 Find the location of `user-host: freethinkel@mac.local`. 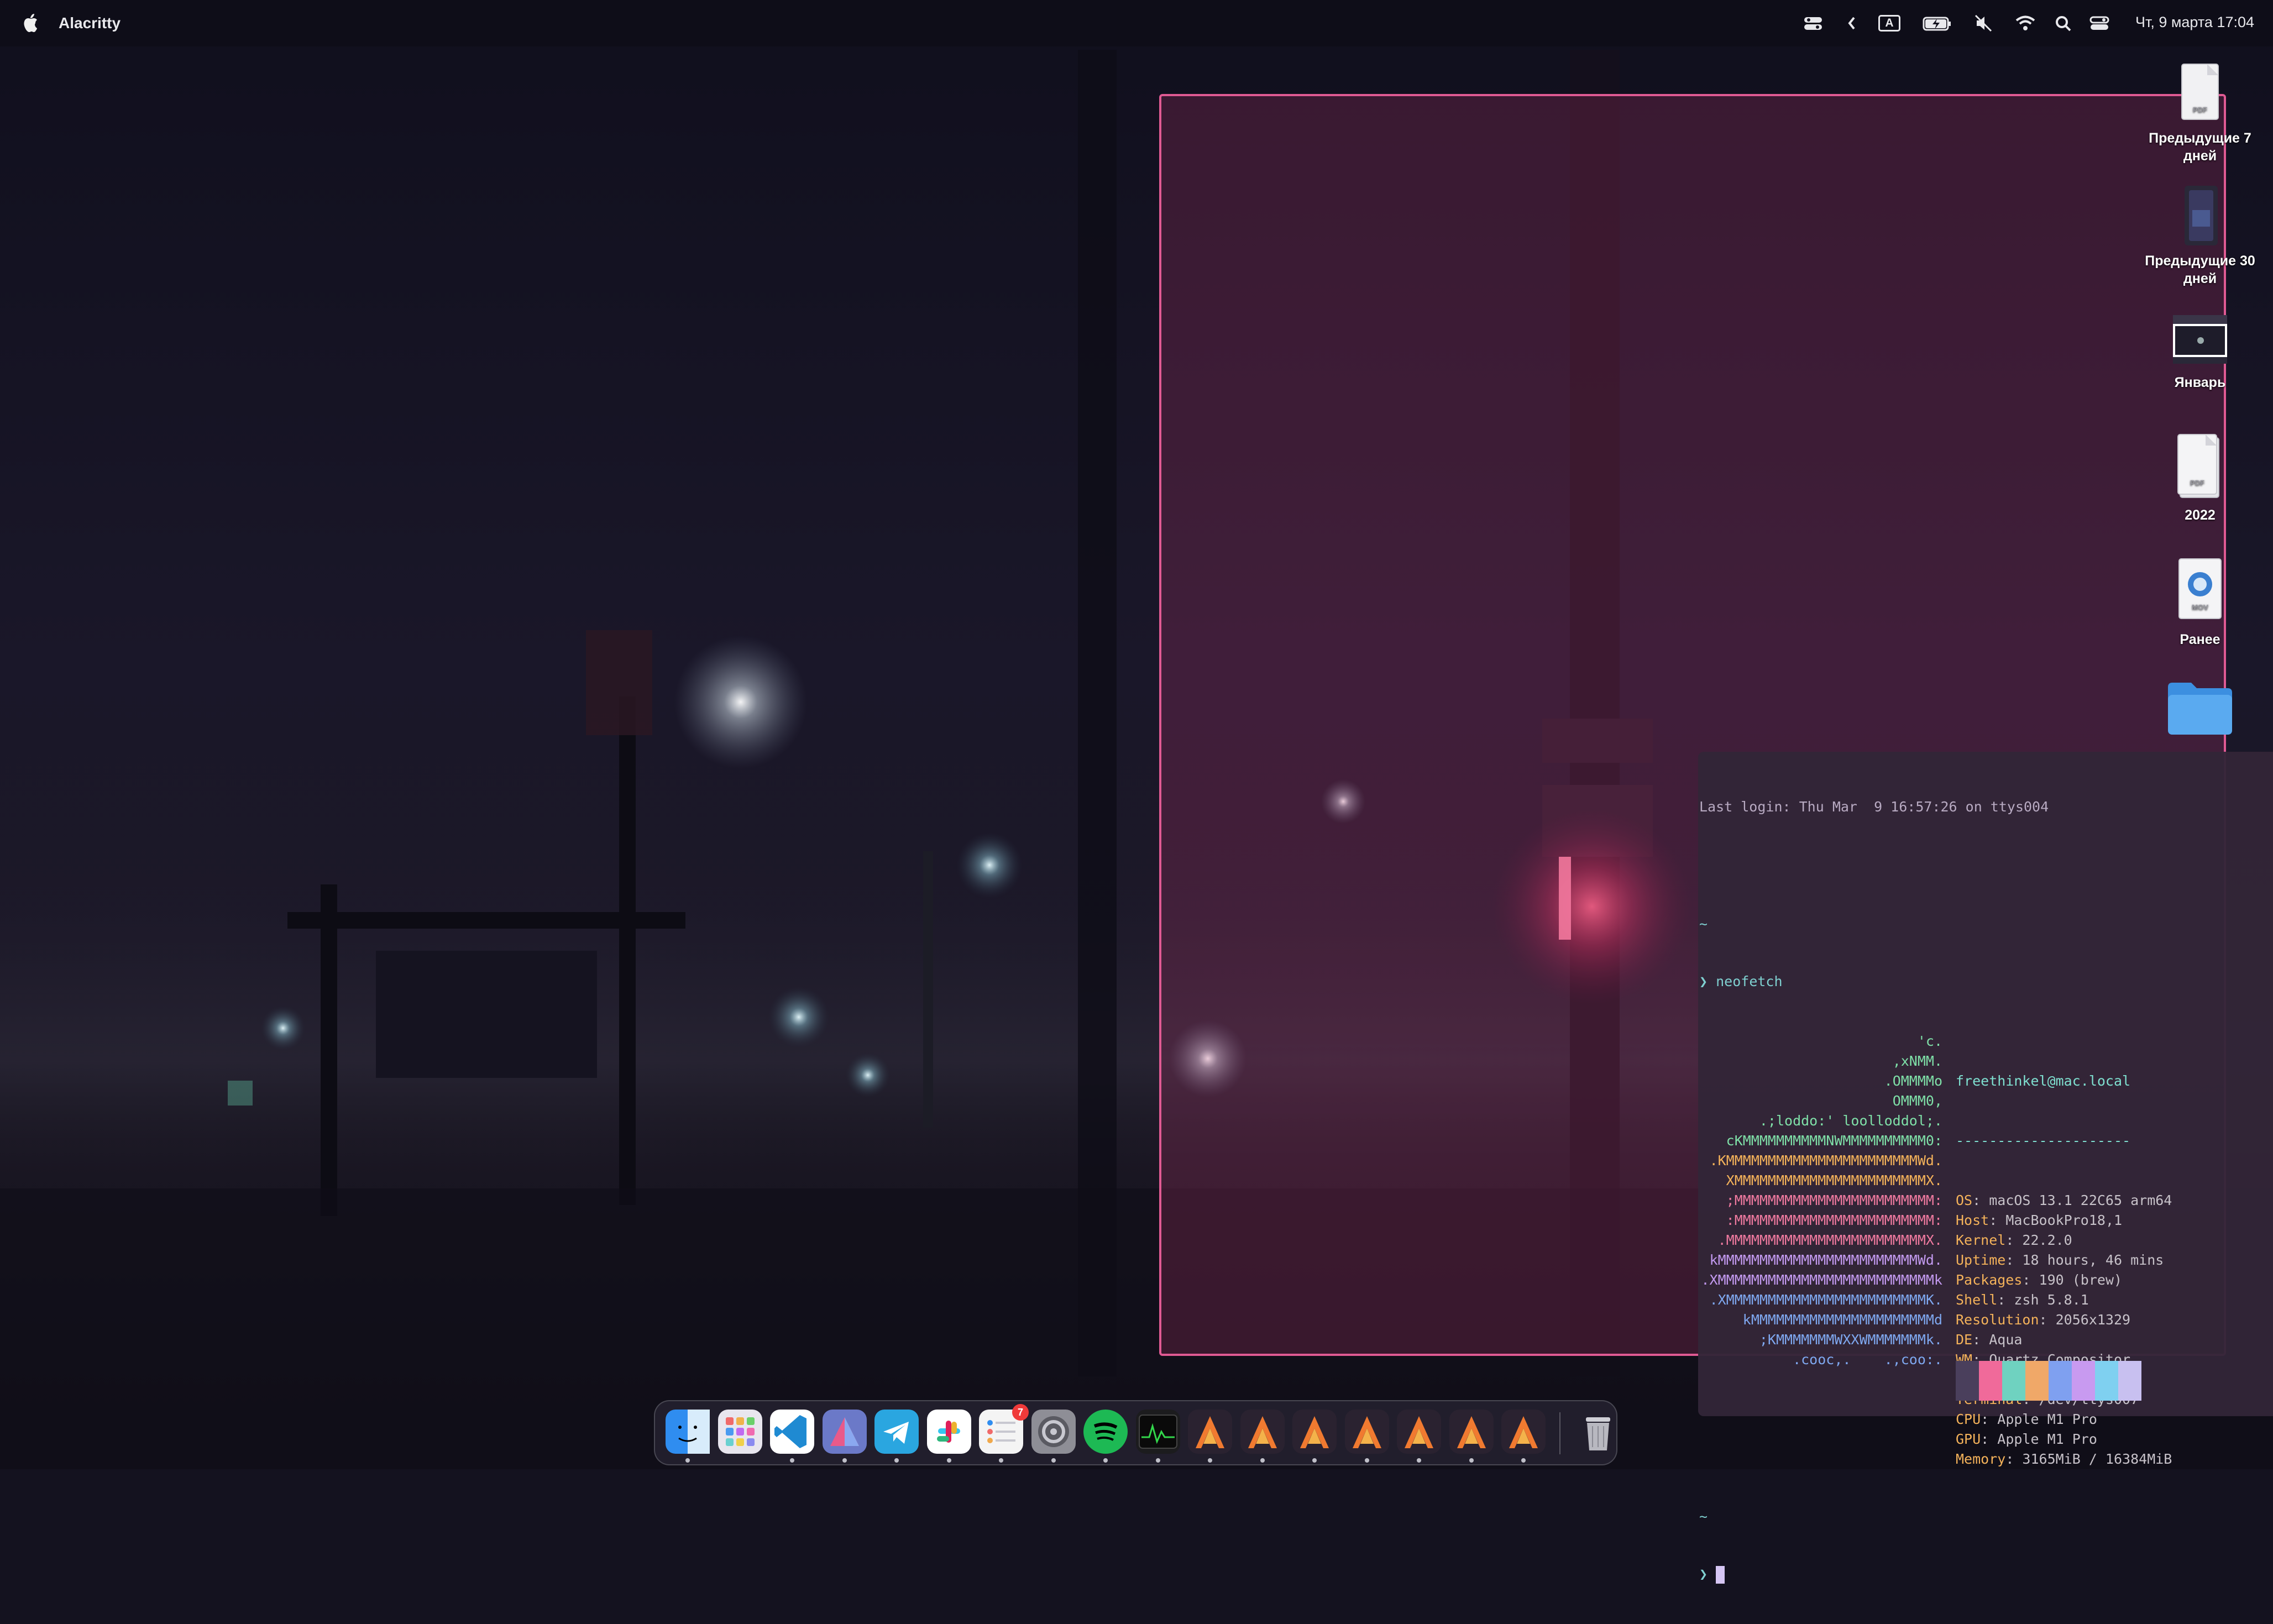

user-host: freethinkel@mac.local is located at coordinates (2044, 1081).